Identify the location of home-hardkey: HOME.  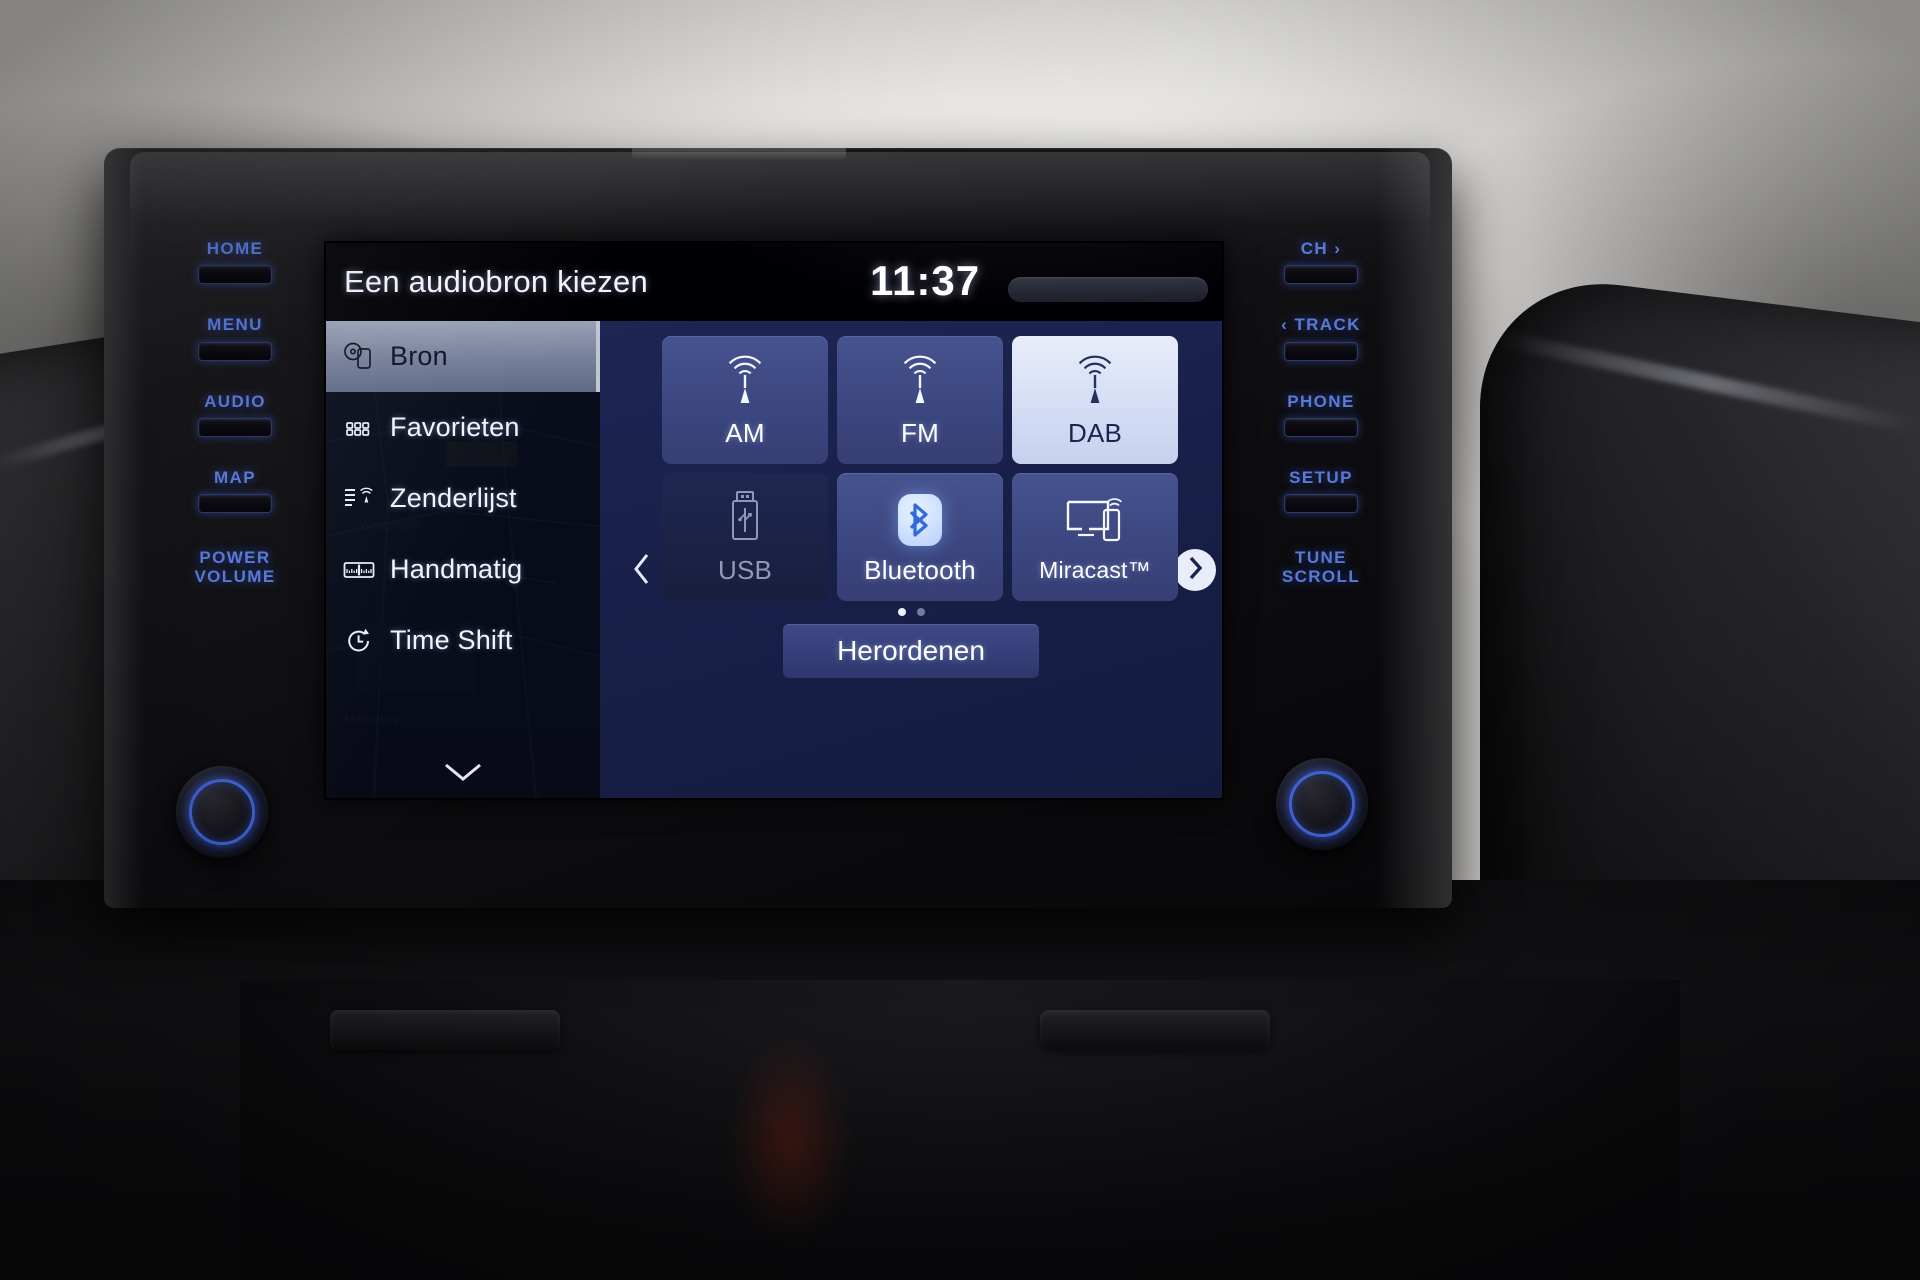
(235, 262).